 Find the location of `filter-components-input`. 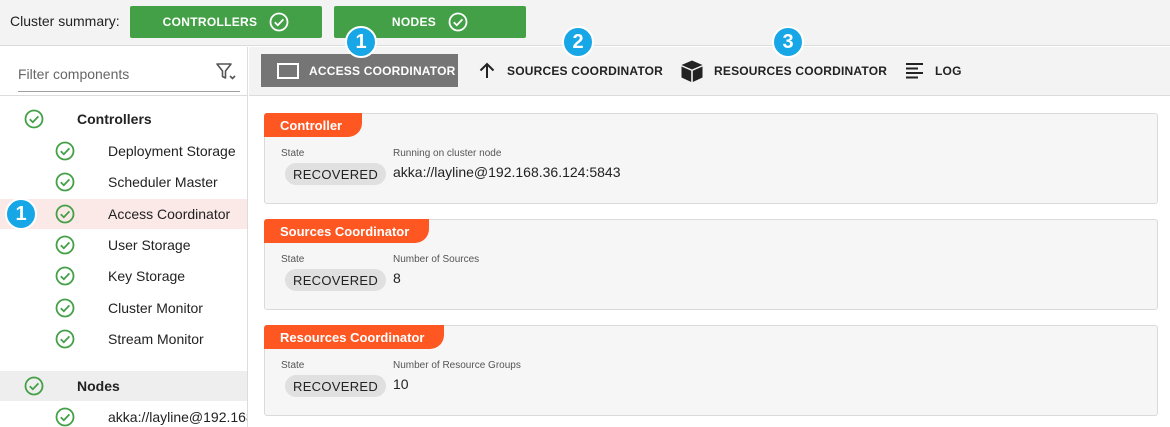

filter-components-input is located at coordinates (113, 74).